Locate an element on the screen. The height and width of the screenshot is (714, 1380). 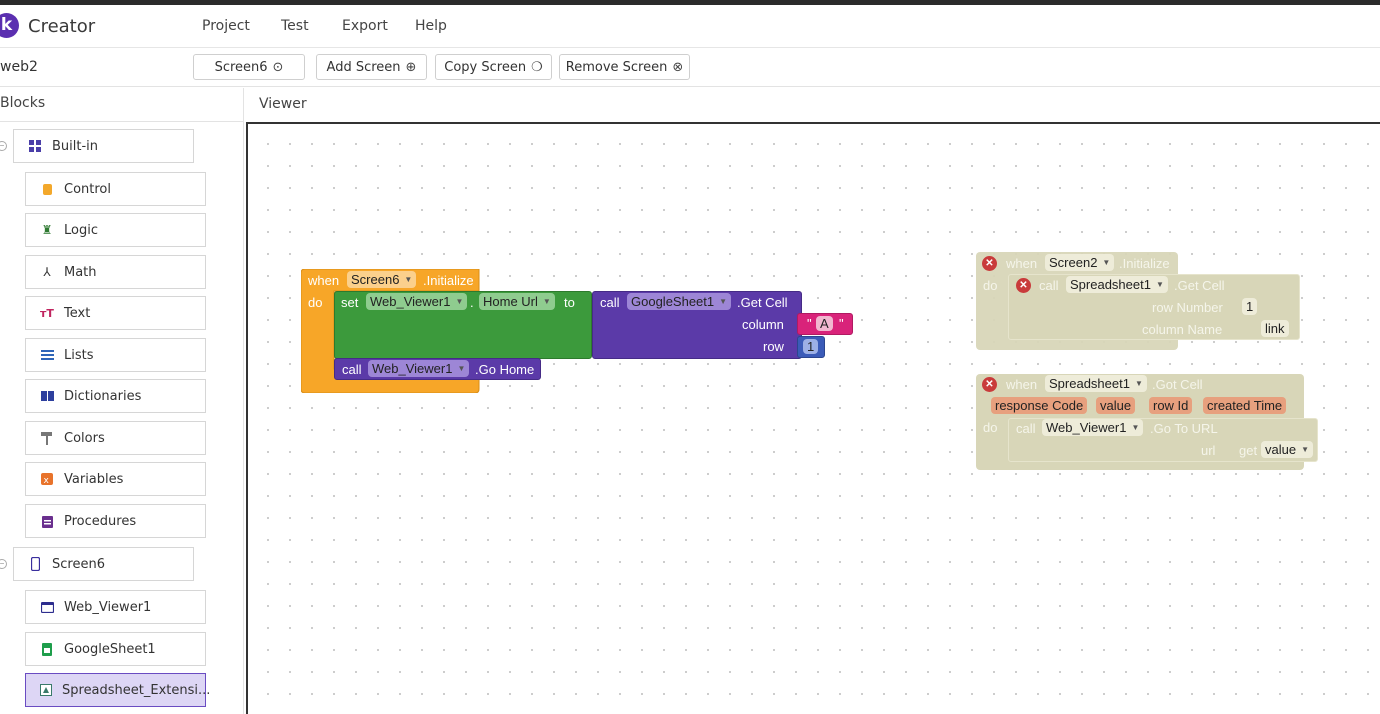
phone-icon is located at coordinates (35, 564).